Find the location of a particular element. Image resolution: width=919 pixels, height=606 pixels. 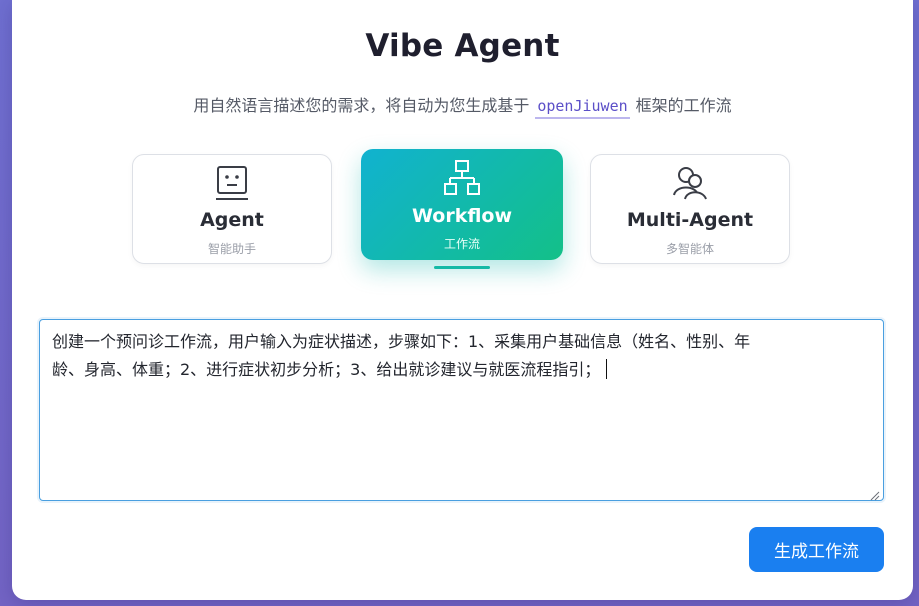

workflow-hierarchy-icon is located at coordinates (462, 180).